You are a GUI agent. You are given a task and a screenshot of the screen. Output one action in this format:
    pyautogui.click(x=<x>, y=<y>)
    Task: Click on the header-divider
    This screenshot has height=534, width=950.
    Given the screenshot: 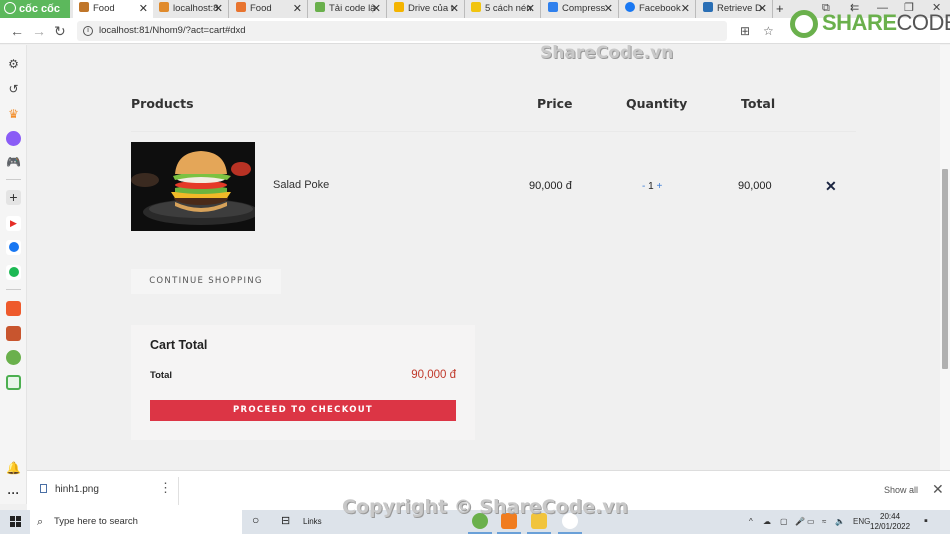 What is the action you would take?
    pyautogui.click(x=493, y=131)
    